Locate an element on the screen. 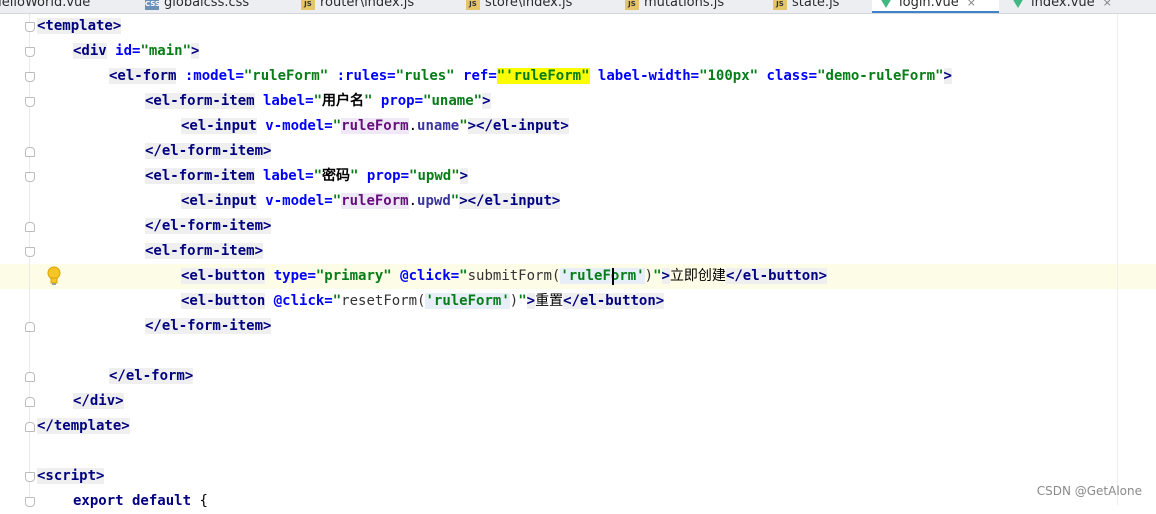 Image resolution: width=1156 pixels, height=514 pixels. el-form-end-tag: </el-form> is located at coordinates (151, 376).